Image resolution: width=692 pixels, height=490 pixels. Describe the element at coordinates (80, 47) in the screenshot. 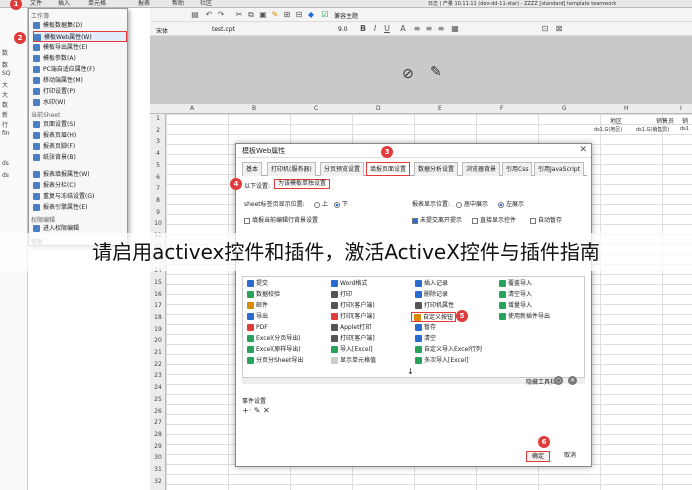

I see `menu-item-export-attr: 模板导出属性(E)` at that location.